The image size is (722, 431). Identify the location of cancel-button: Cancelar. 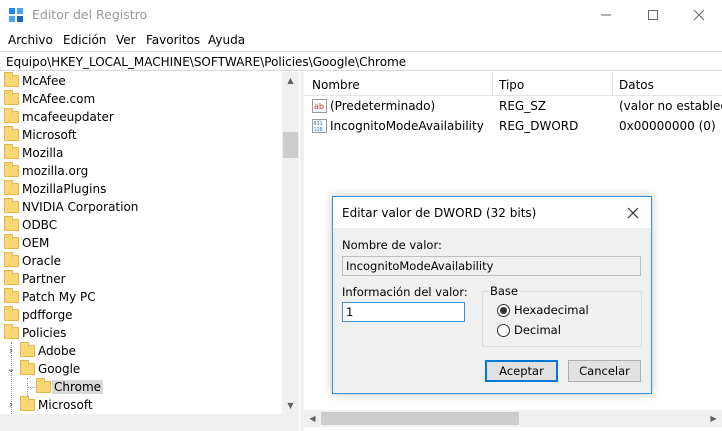
(604, 371).